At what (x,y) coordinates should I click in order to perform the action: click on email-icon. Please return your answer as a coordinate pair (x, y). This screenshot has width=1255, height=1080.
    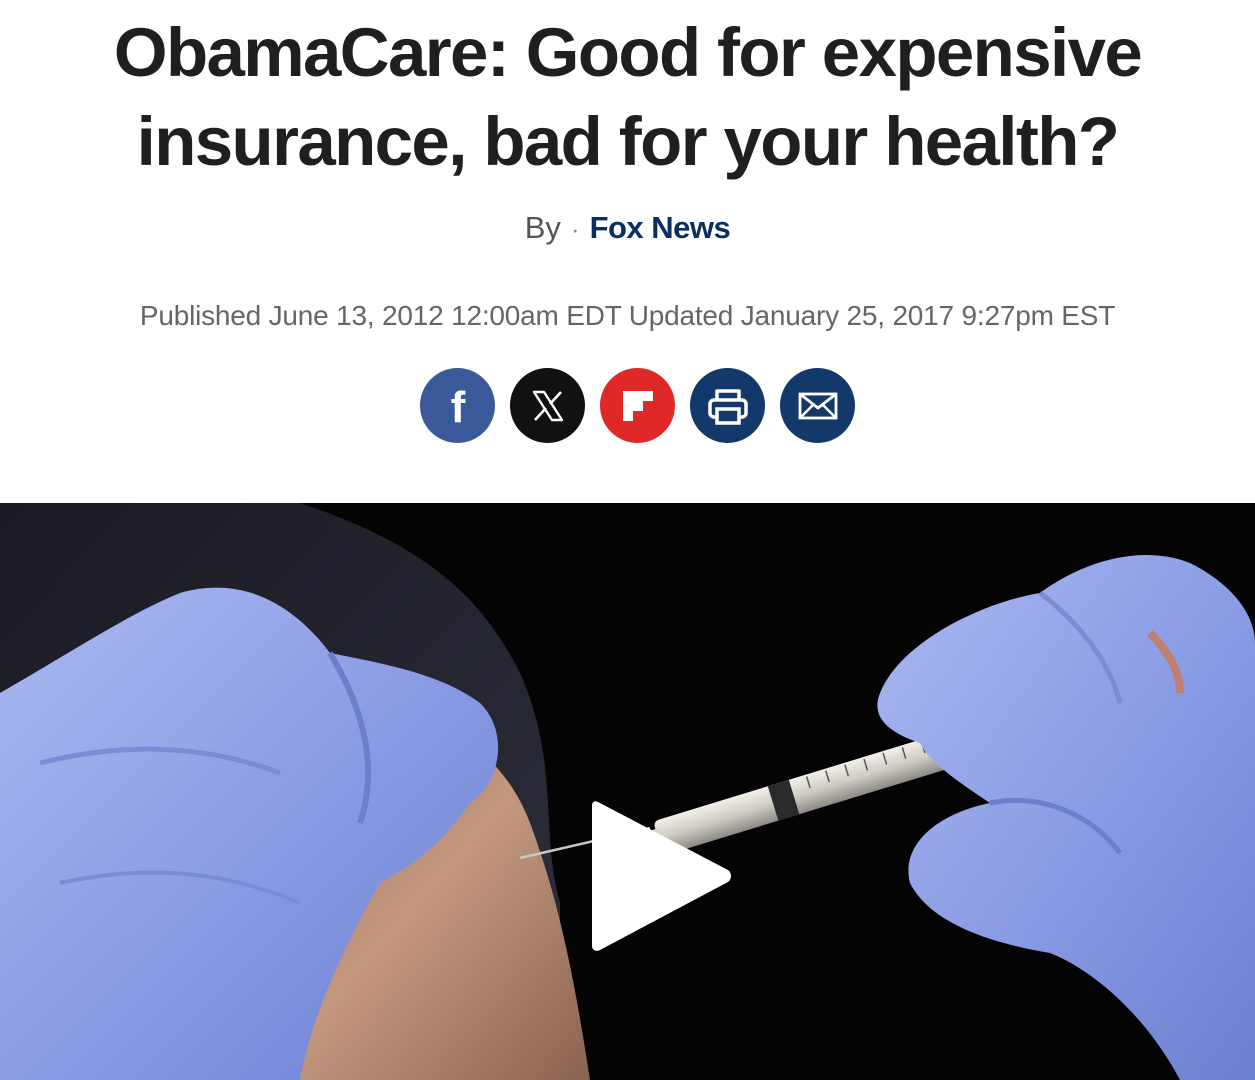
    Looking at the image, I should click on (817, 405).